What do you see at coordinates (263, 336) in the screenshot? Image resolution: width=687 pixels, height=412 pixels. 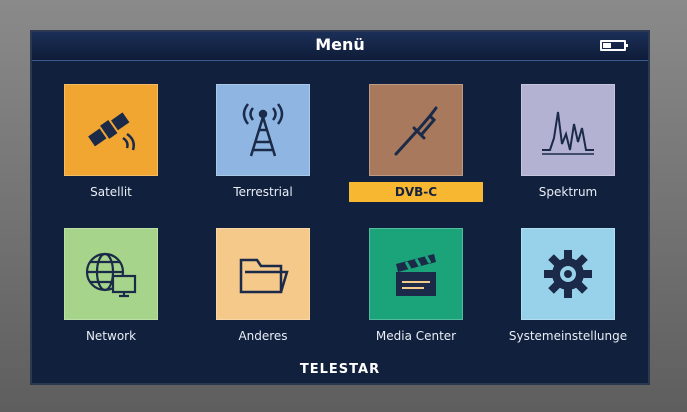 I see `menu-label-anderes: Anderes` at bounding box center [263, 336].